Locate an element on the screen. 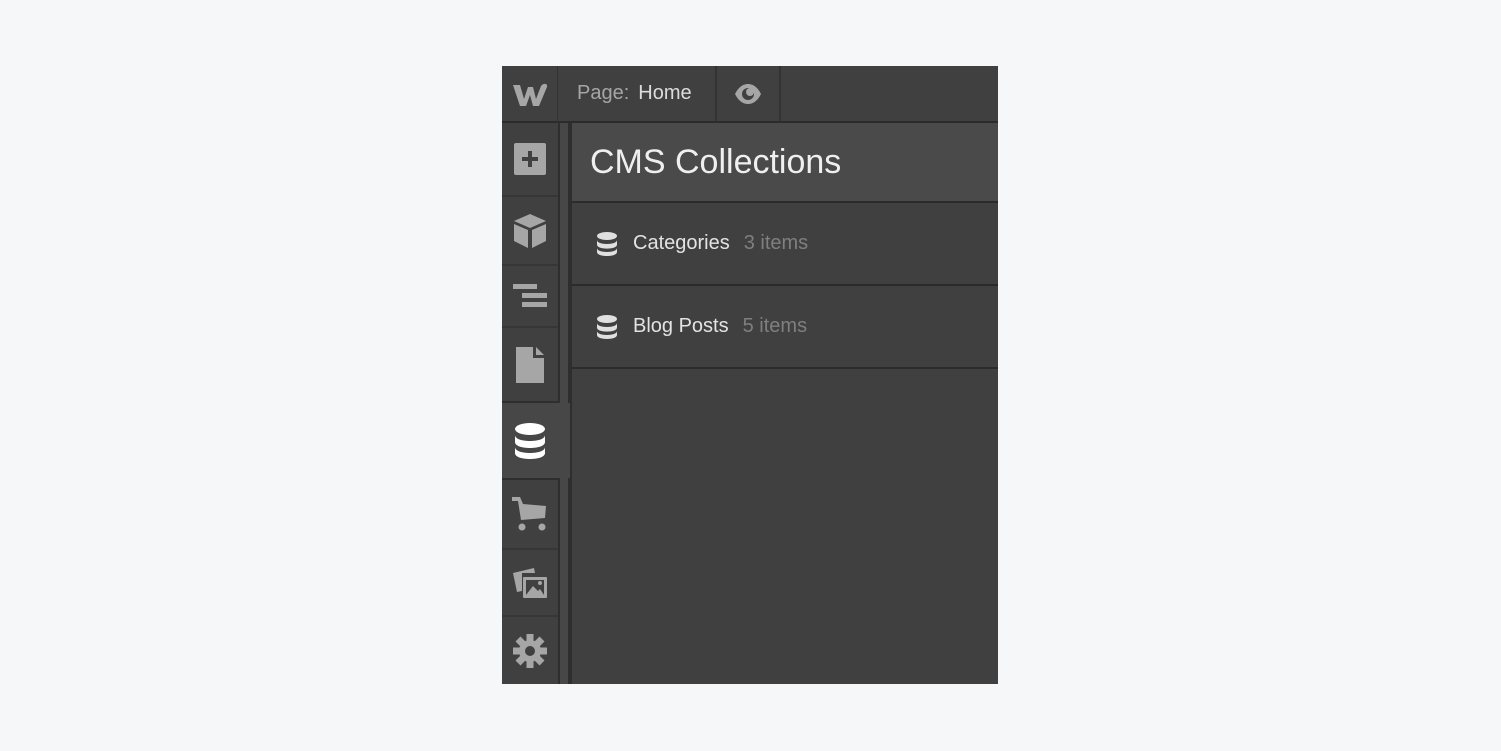 This screenshot has height=751, width=1501. symbols-button is located at coordinates (530, 231).